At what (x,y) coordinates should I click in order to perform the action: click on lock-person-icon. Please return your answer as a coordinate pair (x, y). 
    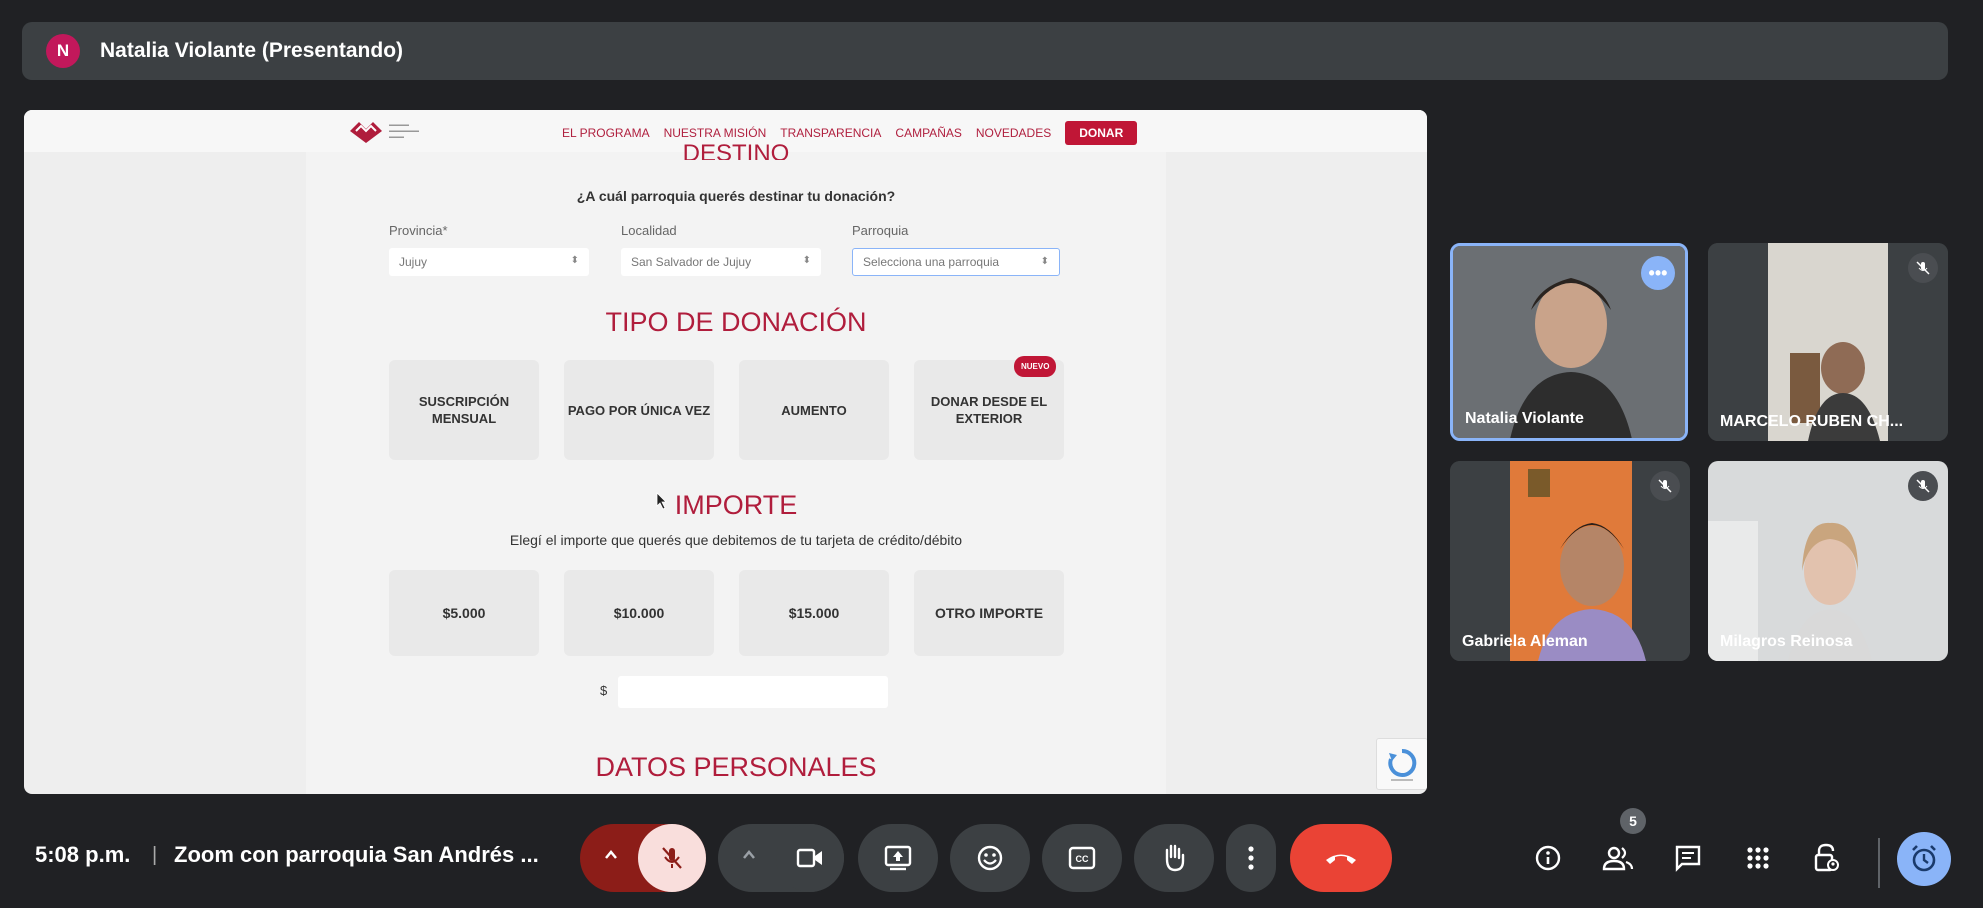
    Looking at the image, I should click on (1826, 857).